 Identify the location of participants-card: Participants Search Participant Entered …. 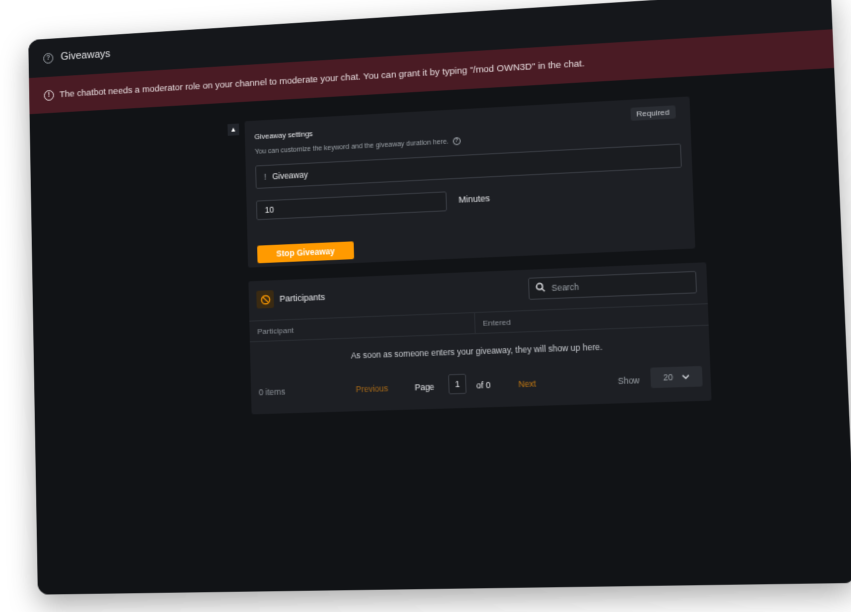
(480, 338).